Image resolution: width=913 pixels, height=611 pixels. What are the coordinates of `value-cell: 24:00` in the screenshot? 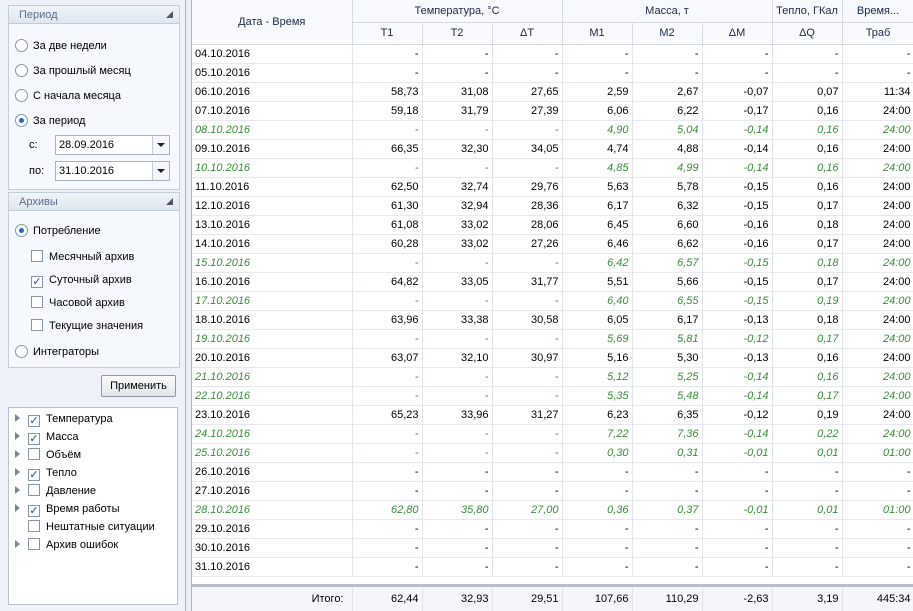 It's located at (877, 168).